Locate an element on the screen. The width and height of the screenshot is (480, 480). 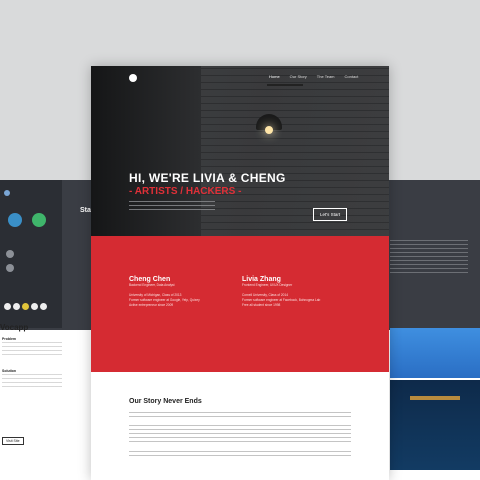
nav-home: Home is located at coordinates (274, 76).